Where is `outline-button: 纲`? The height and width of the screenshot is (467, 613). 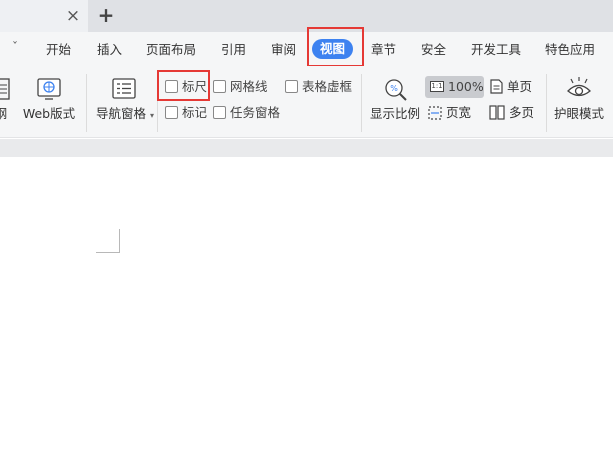
outline-button: 纲 is located at coordinates (6, 100).